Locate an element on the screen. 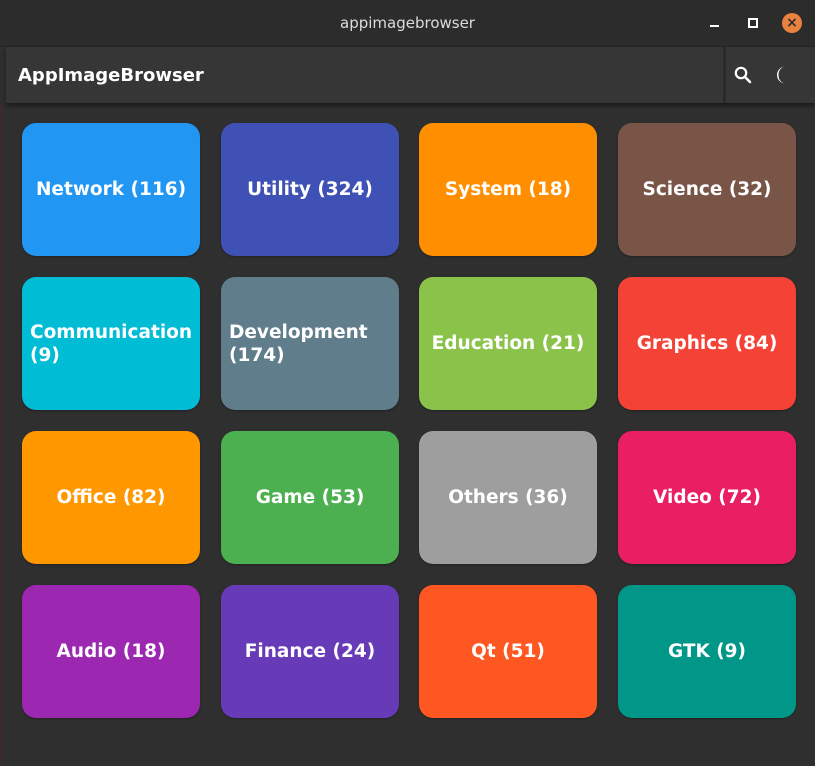  theme-toggle-button is located at coordinates (783, 75).